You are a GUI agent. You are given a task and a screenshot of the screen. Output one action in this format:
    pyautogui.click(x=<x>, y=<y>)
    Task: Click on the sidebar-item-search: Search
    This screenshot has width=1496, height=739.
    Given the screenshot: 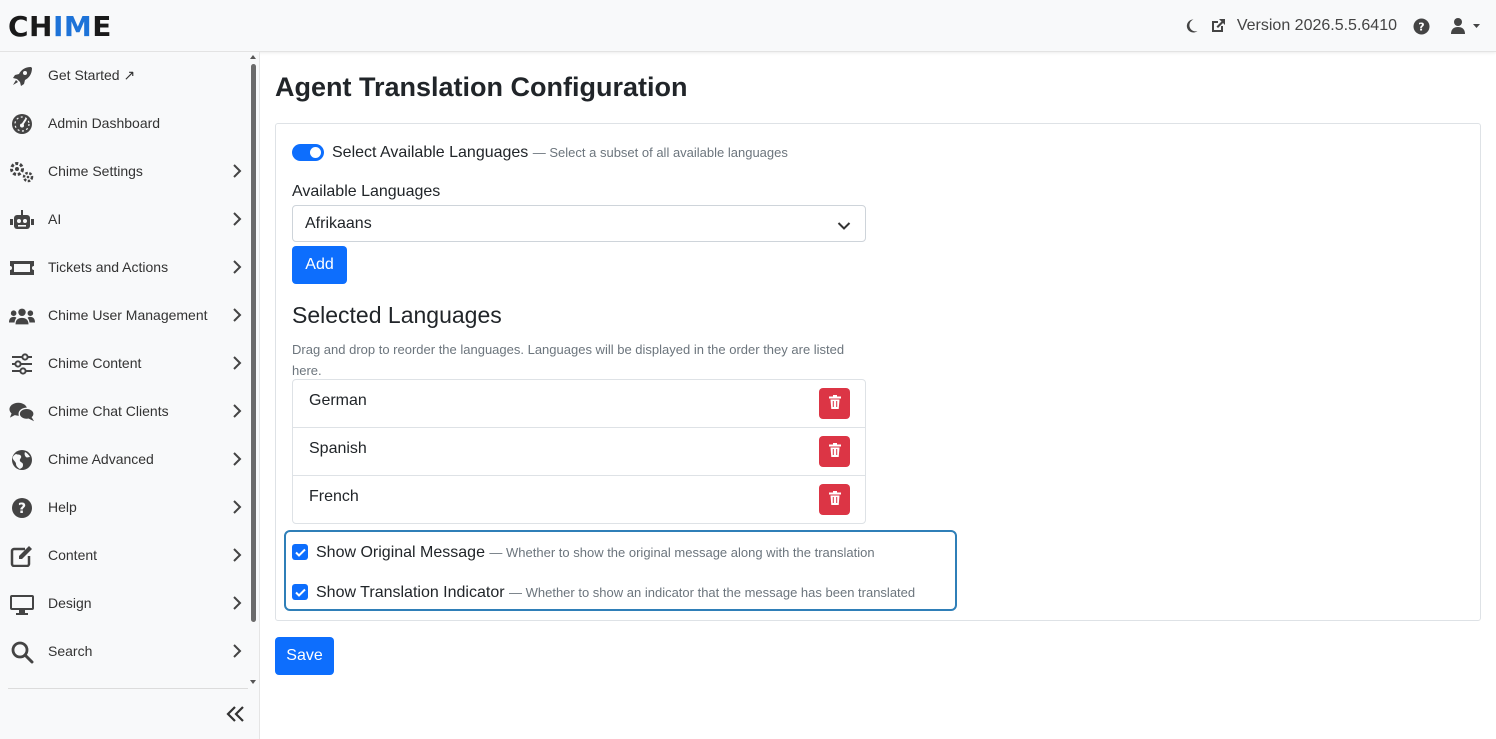 What is the action you would take?
    pyautogui.click(x=125, y=652)
    